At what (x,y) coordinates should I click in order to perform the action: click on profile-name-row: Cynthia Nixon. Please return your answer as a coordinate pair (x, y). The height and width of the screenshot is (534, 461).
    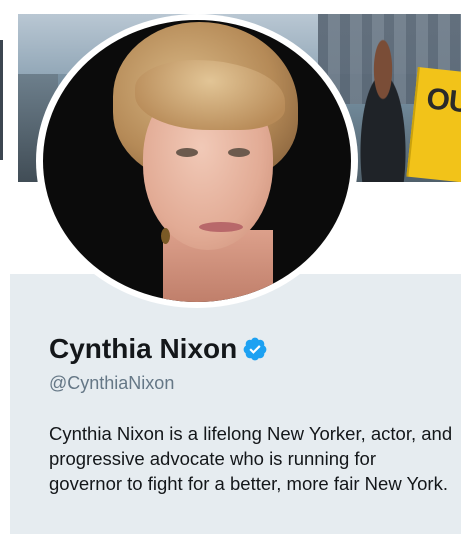
    Looking at the image, I should click on (158, 349).